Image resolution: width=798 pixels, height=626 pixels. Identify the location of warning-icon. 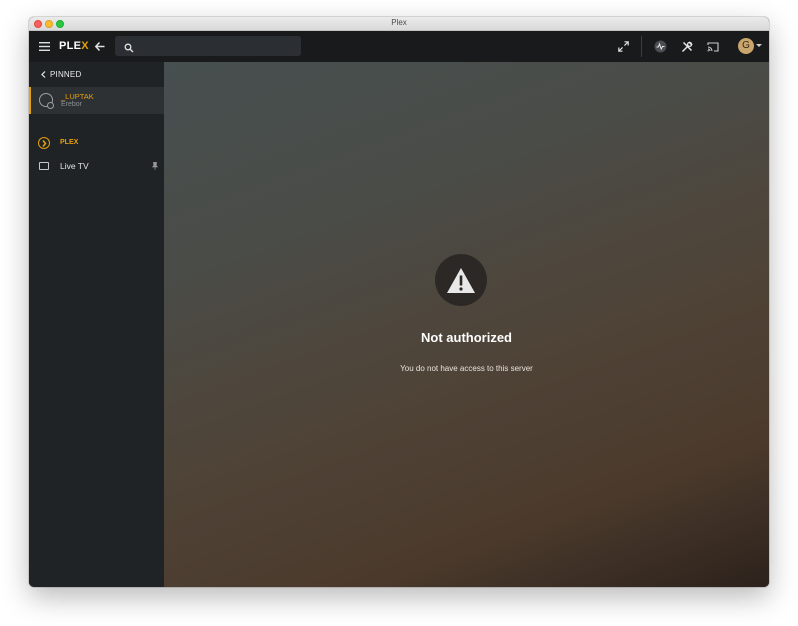
(461, 280).